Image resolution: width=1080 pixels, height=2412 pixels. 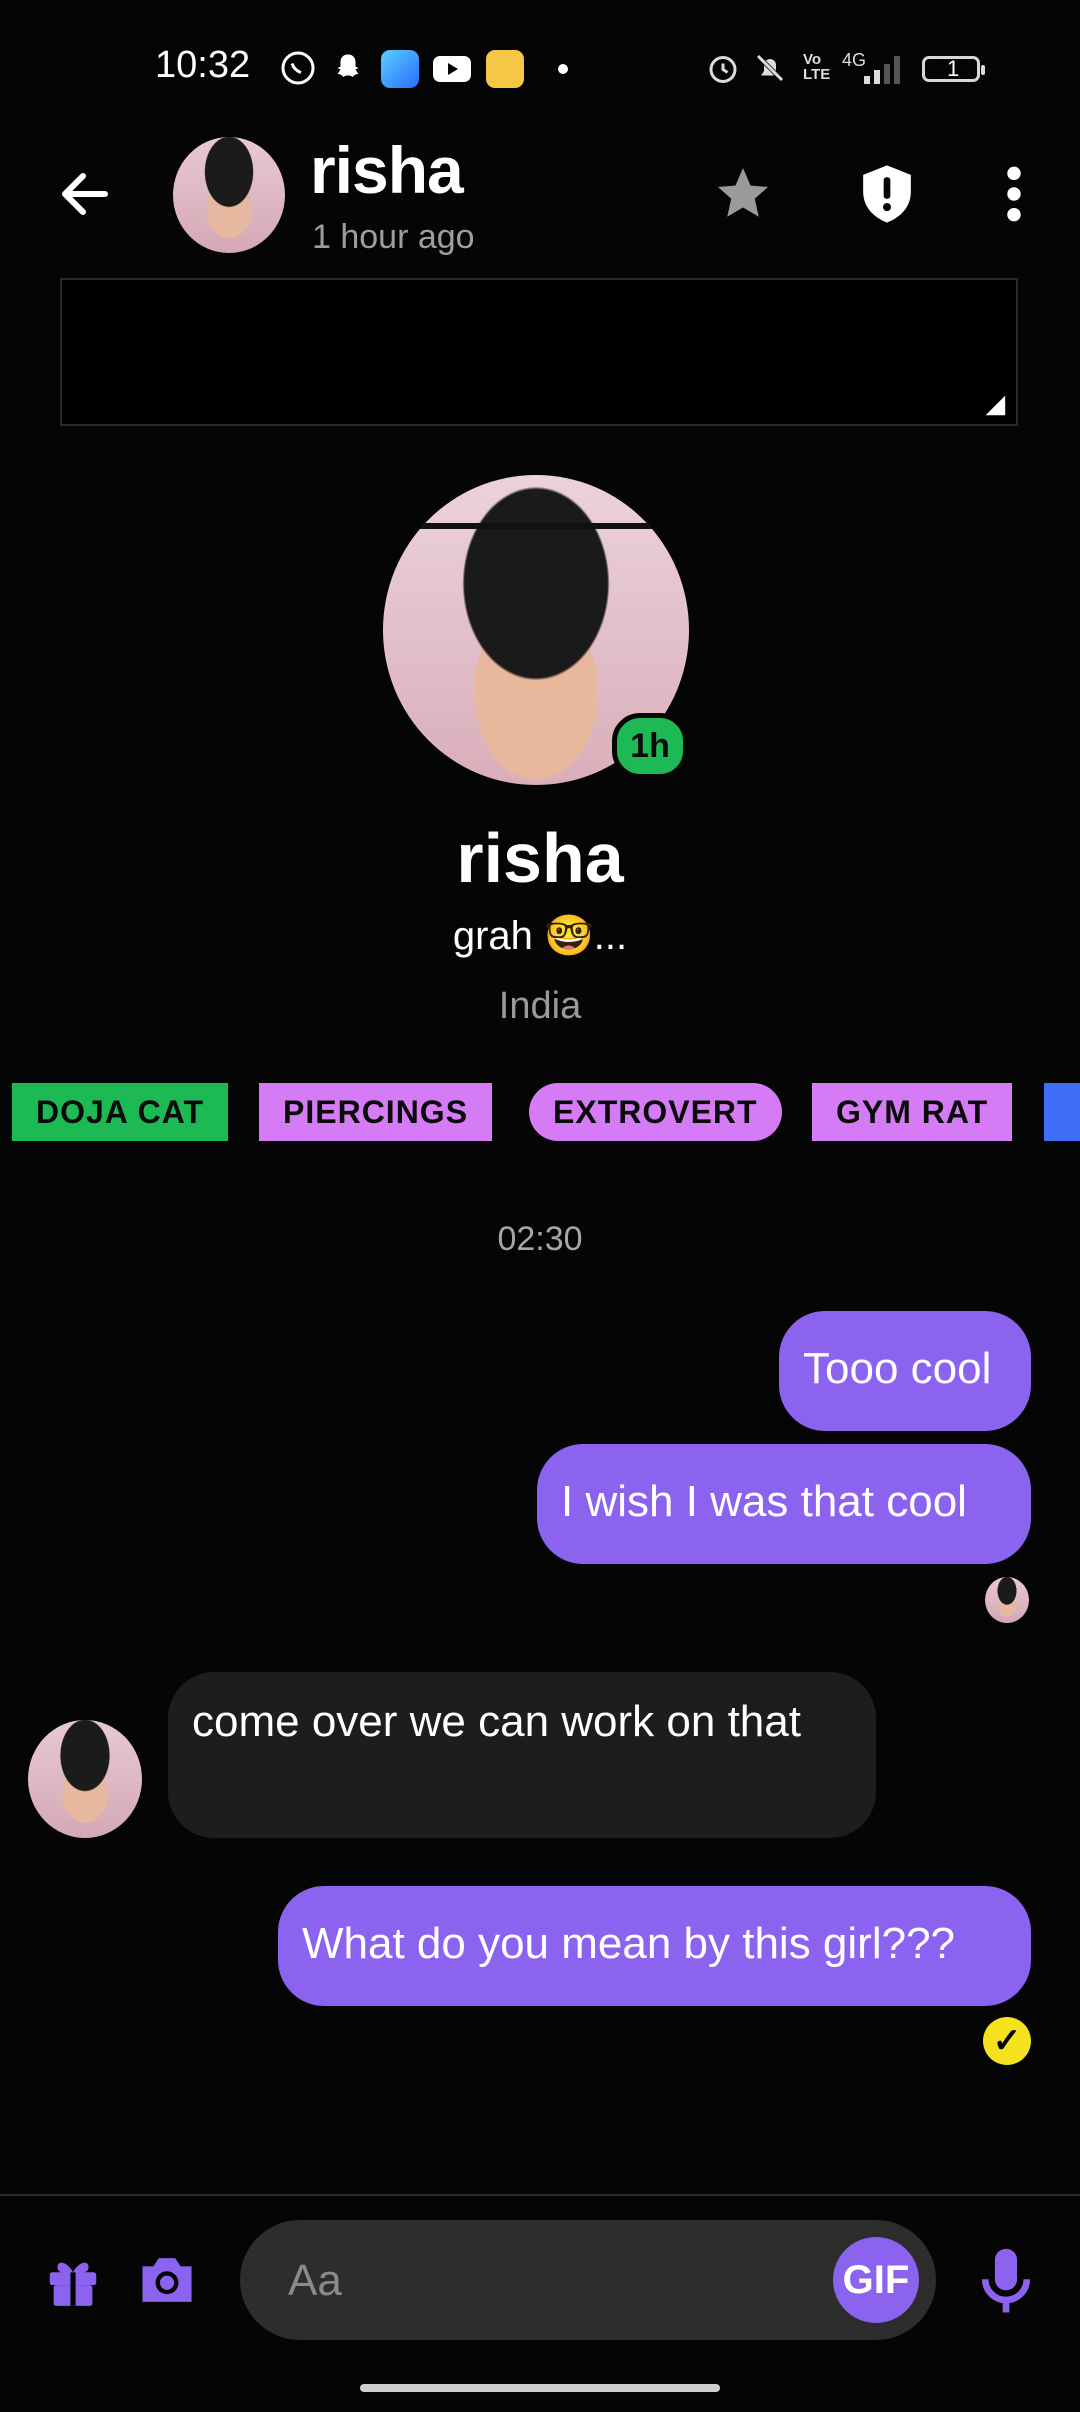 I want to click on battery-level: 1, so click(x=953, y=68).